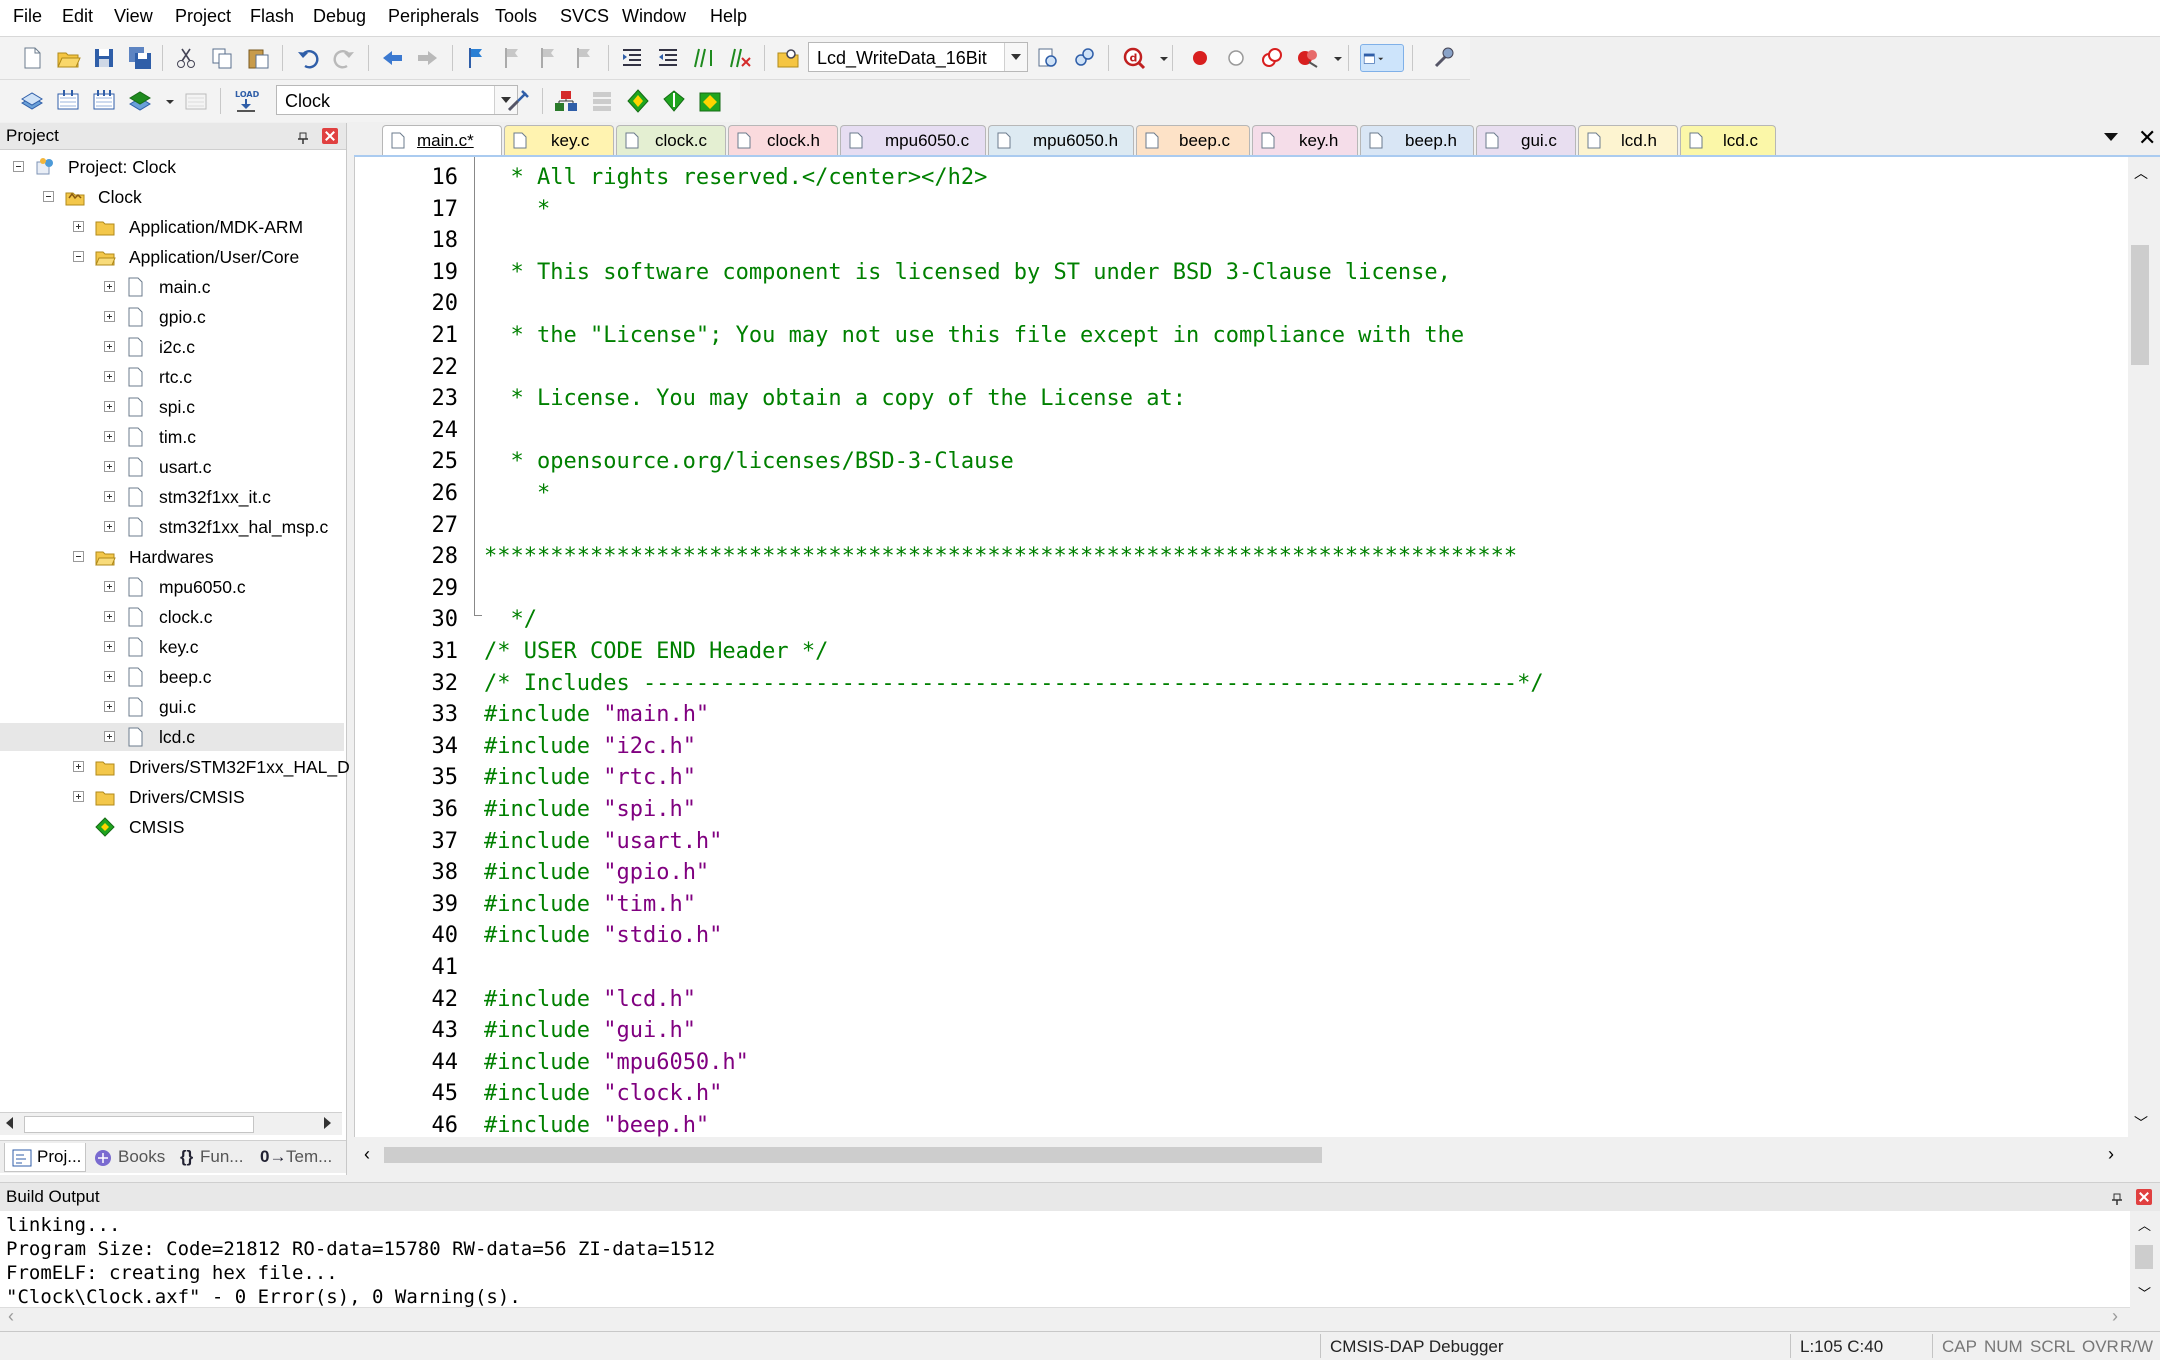  I want to click on tree-item-file: stm32f1xx_it.c, so click(172, 497).